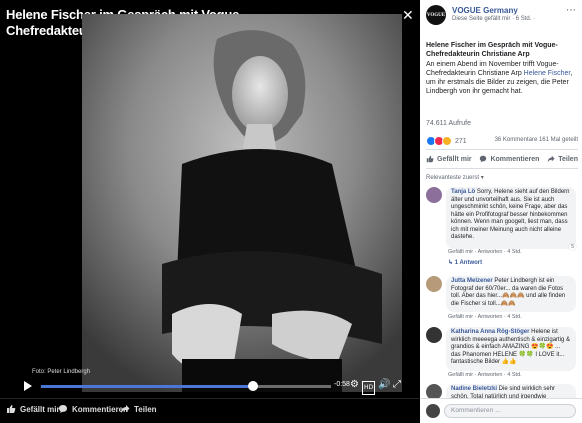 The width and height of the screenshot is (582, 423). What do you see at coordinates (515, 159) in the screenshot?
I see `comment-label: Kommentieren` at bounding box center [515, 159].